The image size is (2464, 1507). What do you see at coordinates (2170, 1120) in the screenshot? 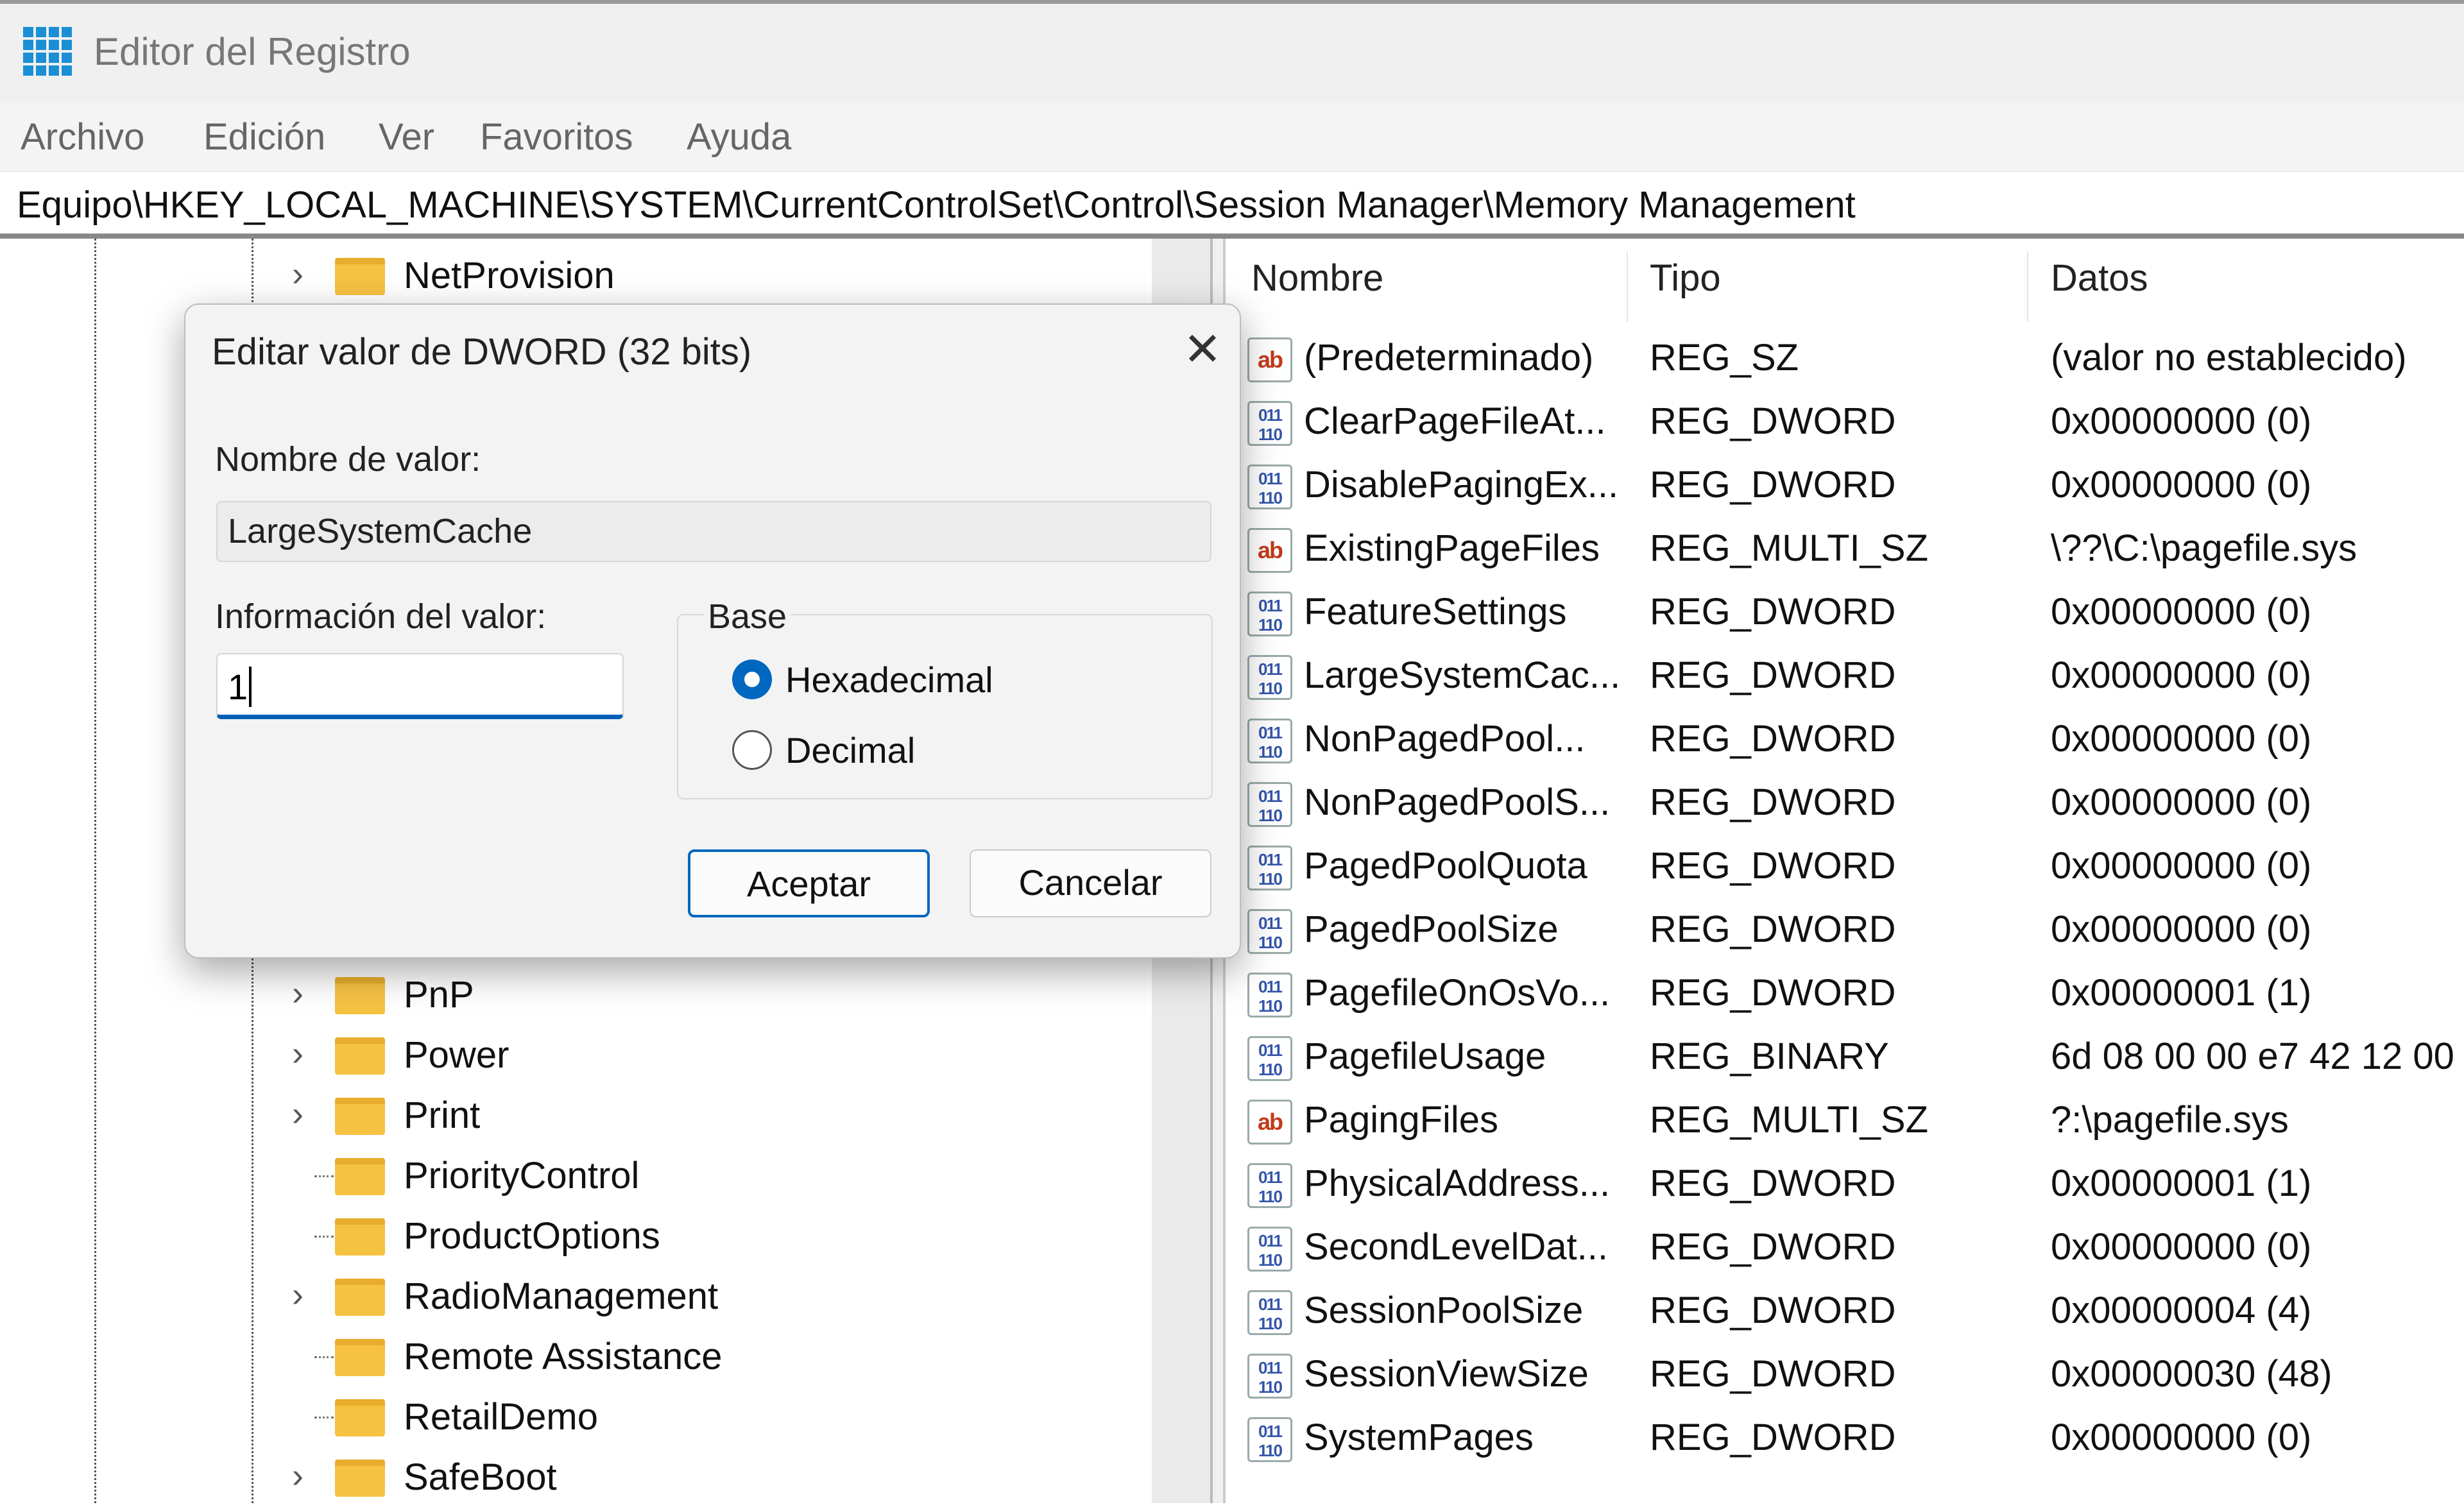
I see `value-data: ?:\pagefile.sys` at bounding box center [2170, 1120].